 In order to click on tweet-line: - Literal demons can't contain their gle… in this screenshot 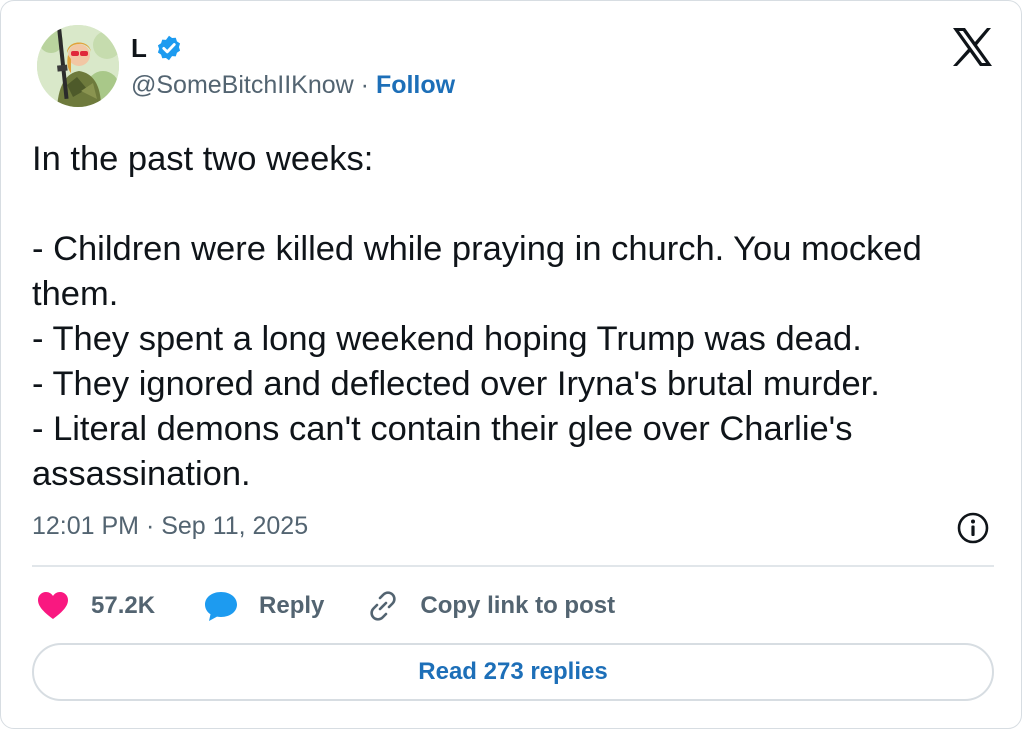, I will do `click(442, 429)`.